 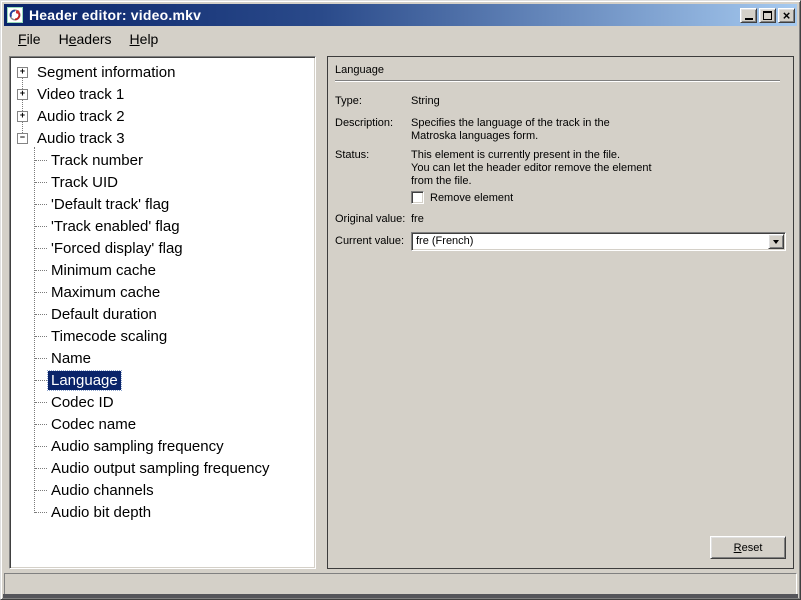 I want to click on window-title: Header editor: video.mkv, so click(x=115, y=15).